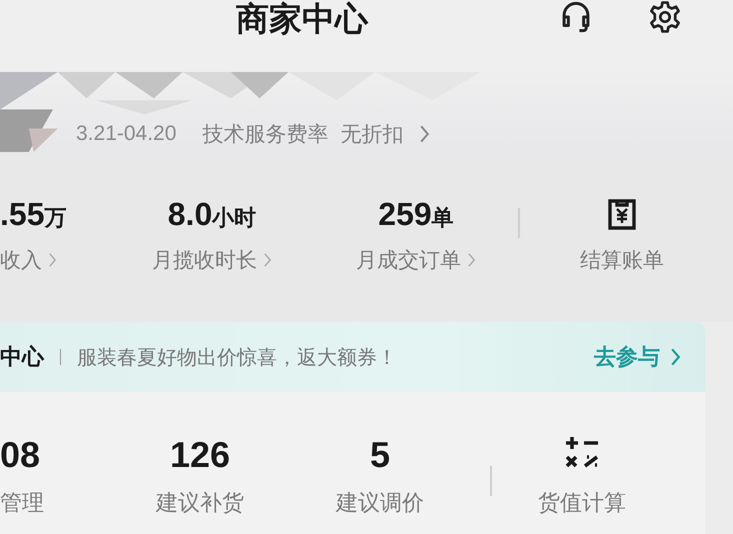  I want to click on stat-value: 259单, so click(416, 215).